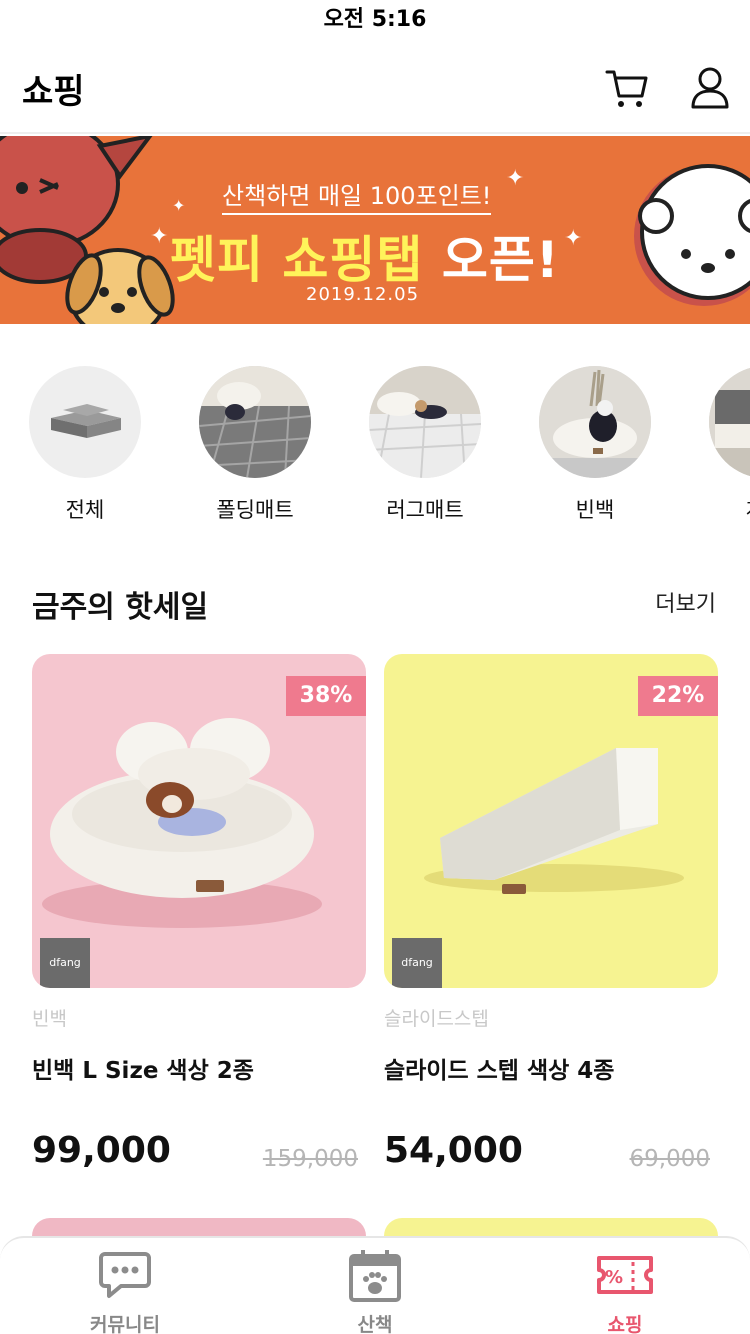 Image resolution: width=750 pixels, height=1334 pixels. What do you see at coordinates (125, 1275) in the screenshot?
I see `chat-bubble-icon` at bounding box center [125, 1275].